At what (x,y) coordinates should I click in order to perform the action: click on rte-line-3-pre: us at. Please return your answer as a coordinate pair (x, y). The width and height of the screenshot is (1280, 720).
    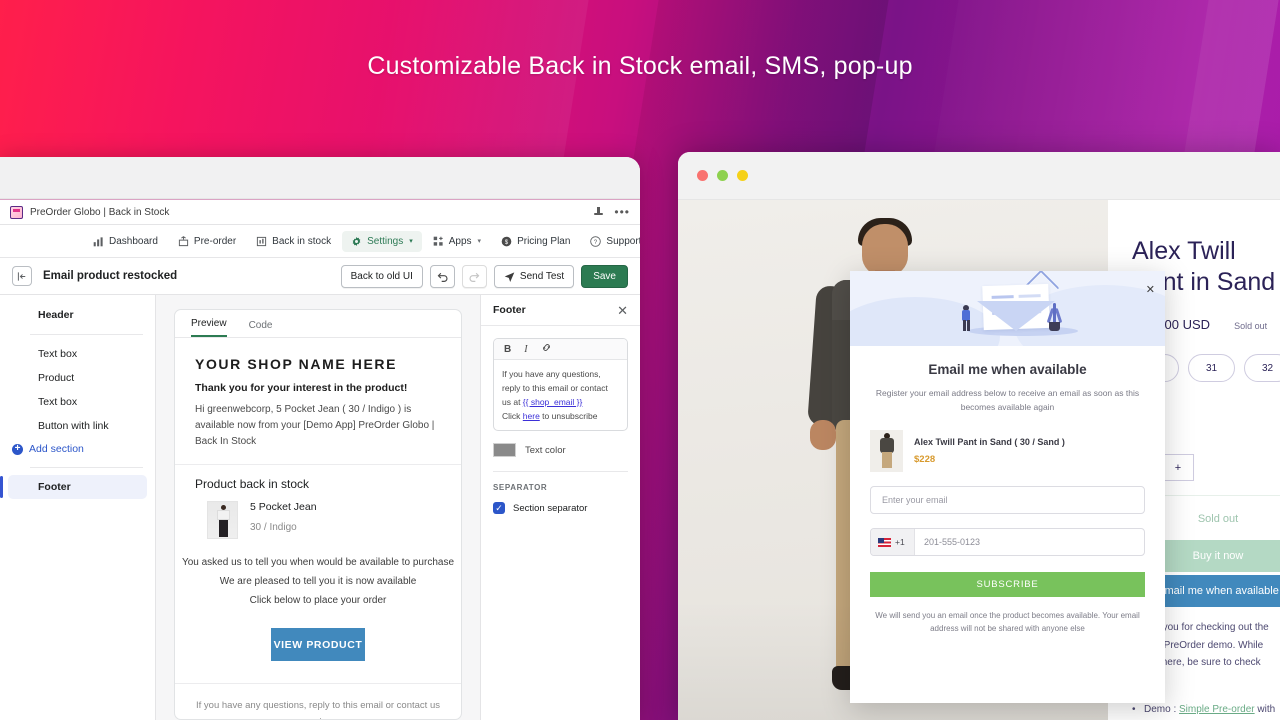
    Looking at the image, I should click on (512, 402).